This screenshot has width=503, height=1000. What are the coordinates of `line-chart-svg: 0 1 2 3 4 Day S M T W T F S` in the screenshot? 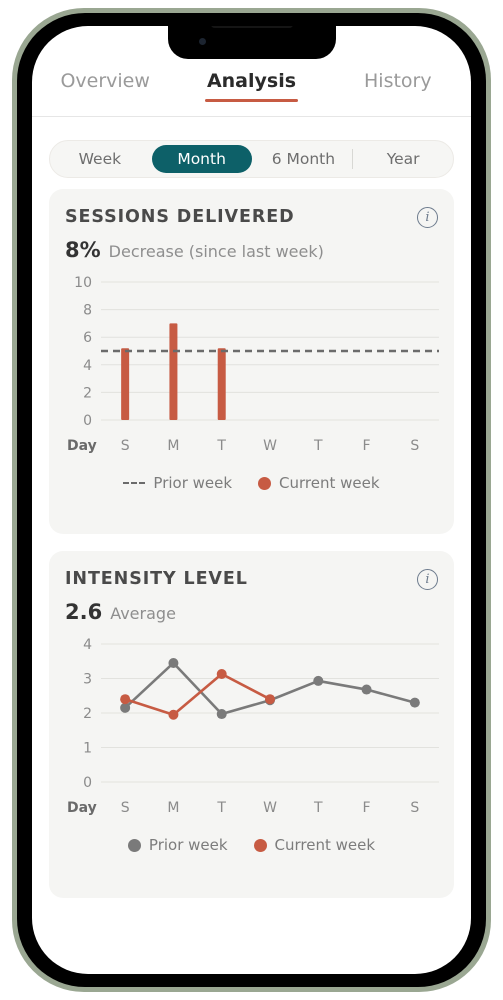 It's located at (253, 726).